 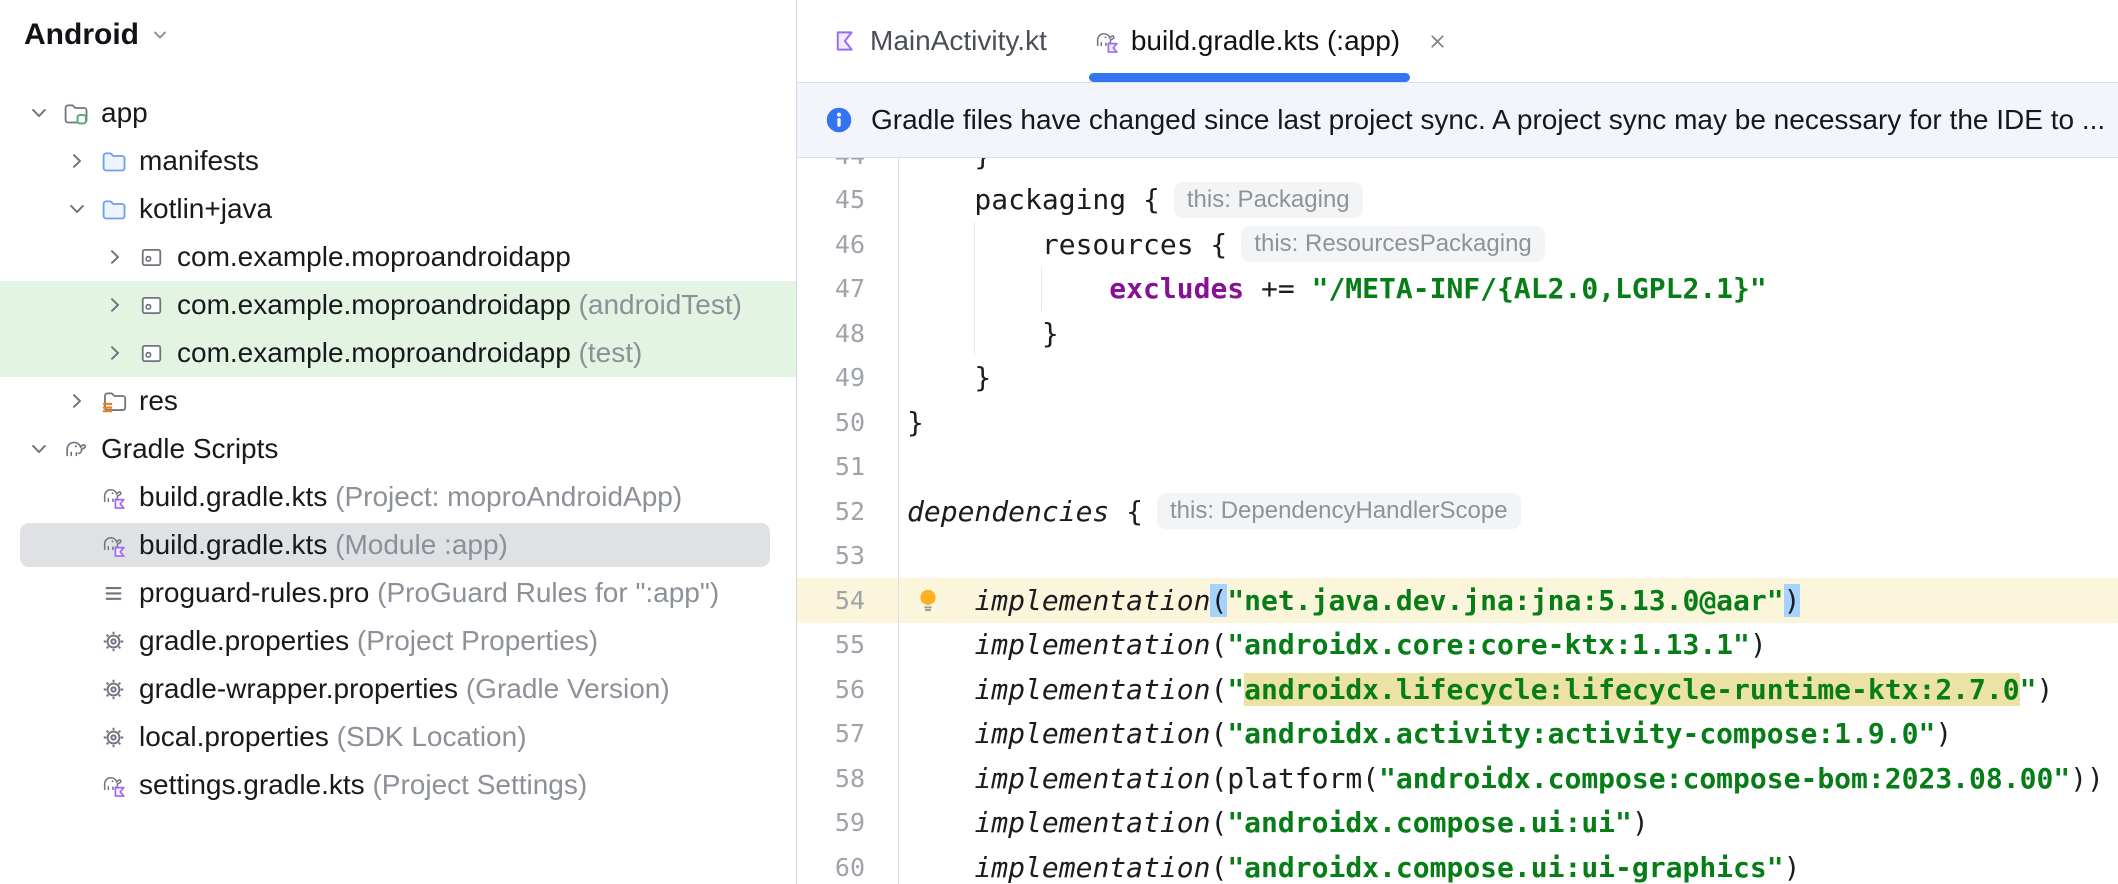 I want to click on line-number: 46, so click(x=831, y=244).